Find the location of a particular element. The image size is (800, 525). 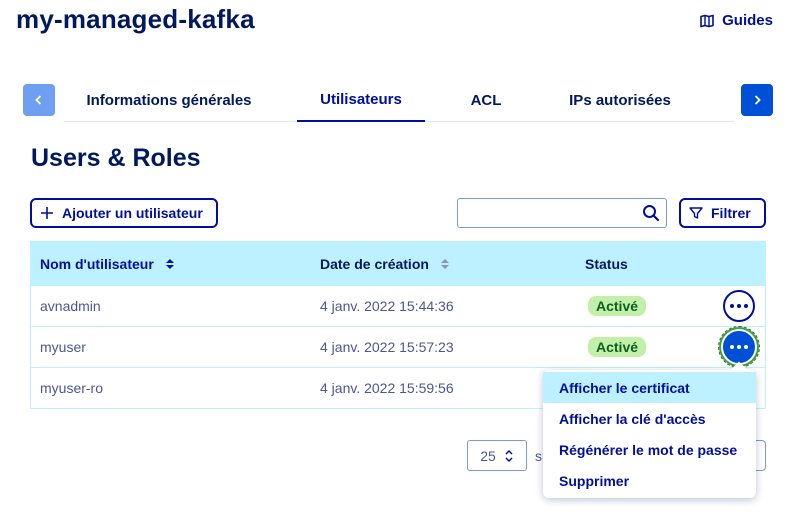

add-user-button: Ajouter un utilisateur is located at coordinates (124, 213).